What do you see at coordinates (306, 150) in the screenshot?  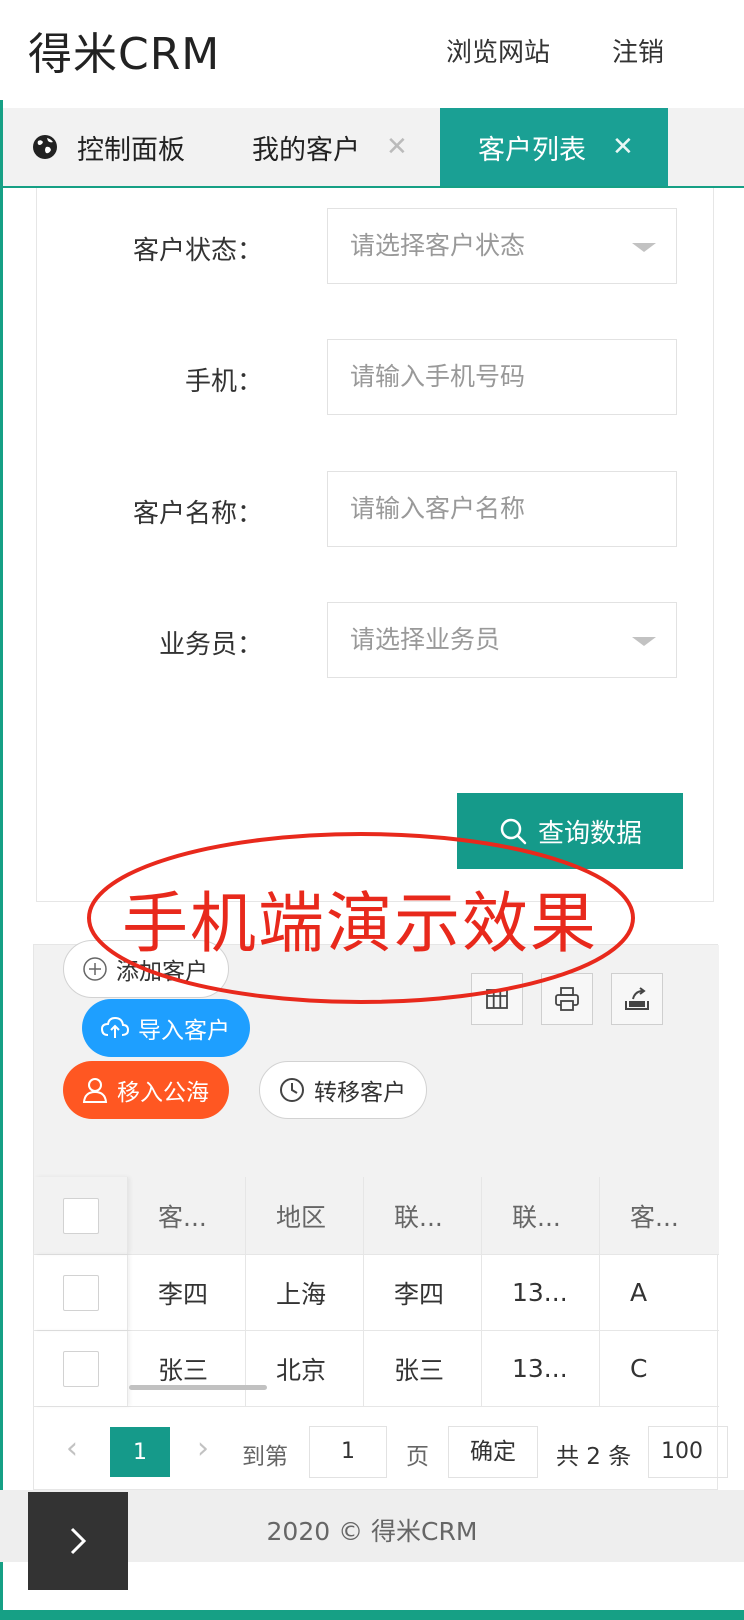 I see `tab-label: 我的客户` at bounding box center [306, 150].